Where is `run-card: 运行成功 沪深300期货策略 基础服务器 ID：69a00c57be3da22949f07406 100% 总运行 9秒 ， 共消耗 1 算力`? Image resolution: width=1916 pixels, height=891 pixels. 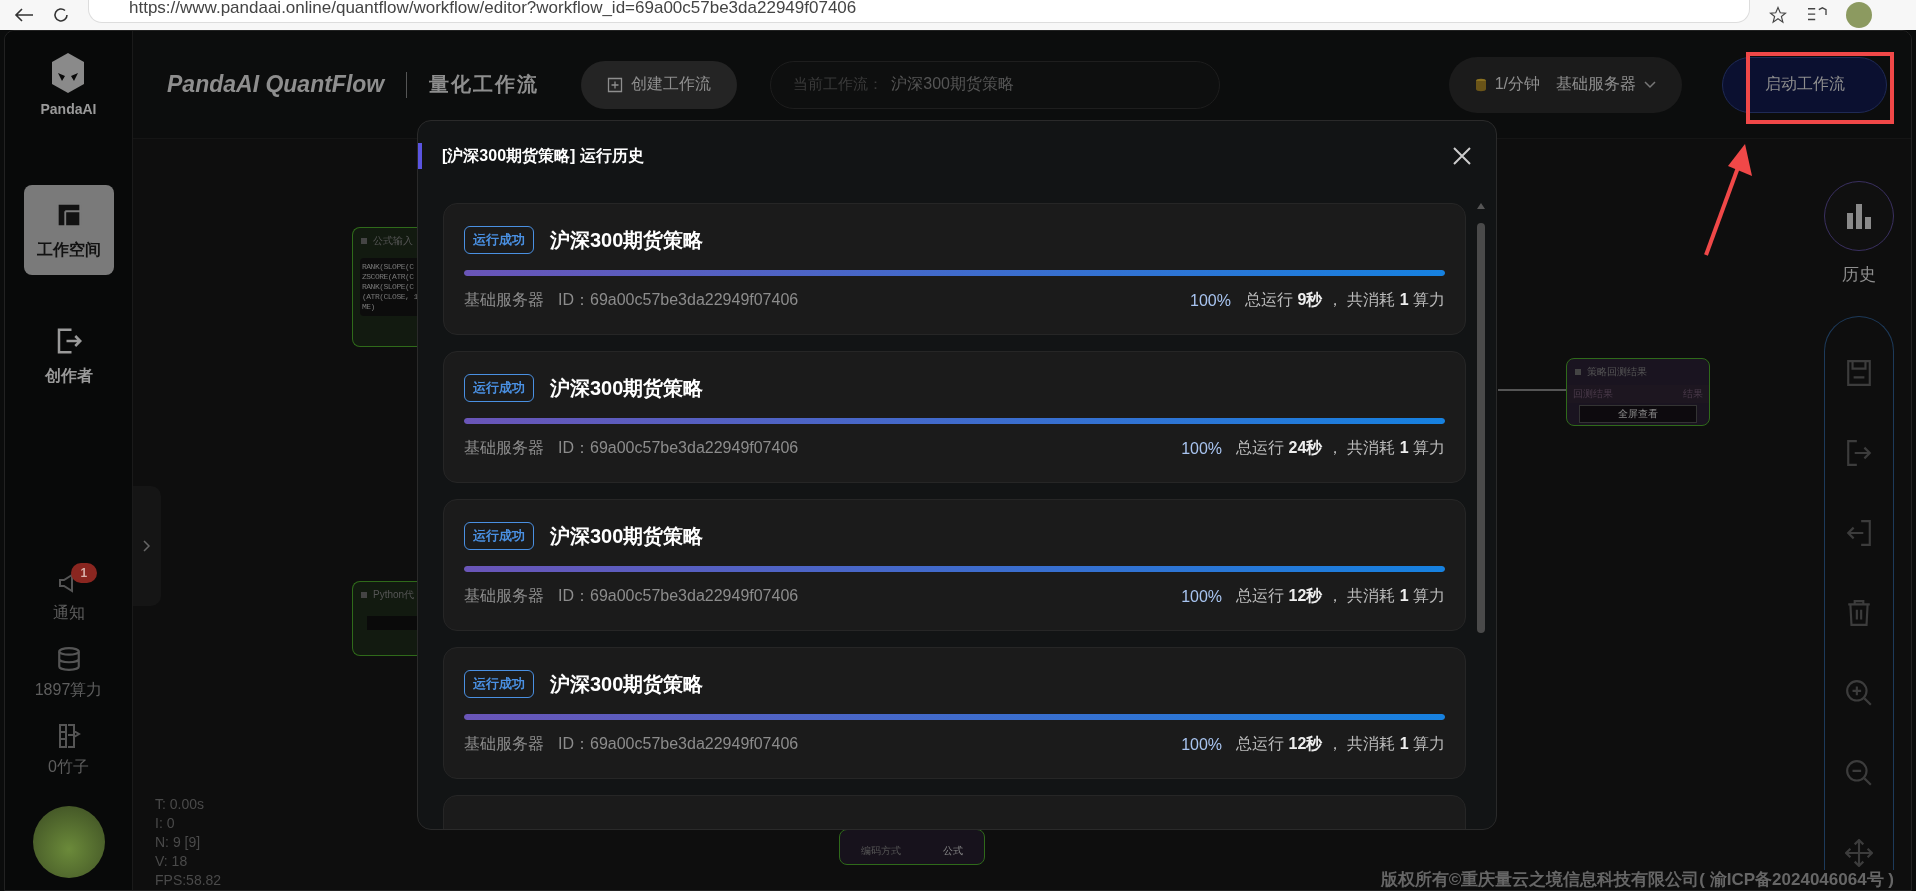
run-card: 运行成功 沪深300期货策略 基础服务器 ID：69a00c57be3da22949f07406 100% 总运行 9秒 ， 共消耗 1 算力 is located at coordinates (954, 269).